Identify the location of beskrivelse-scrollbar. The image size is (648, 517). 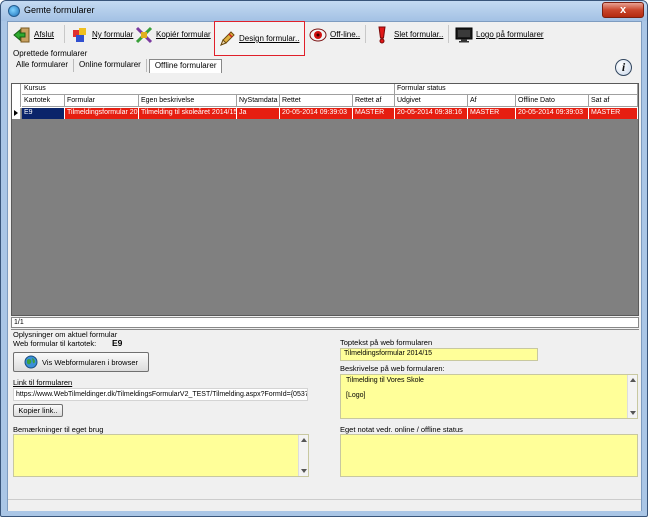
(632, 396).